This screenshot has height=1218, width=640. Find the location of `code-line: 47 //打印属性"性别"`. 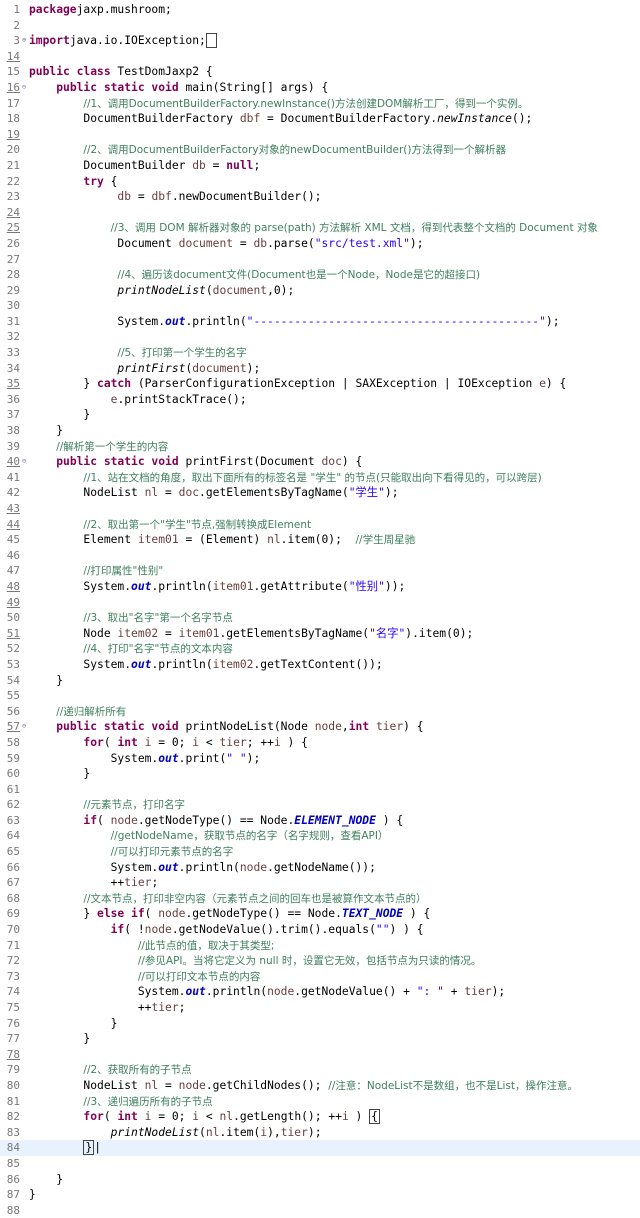

code-line: 47 //打印属性"性别" is located at coordinates (320, 571).